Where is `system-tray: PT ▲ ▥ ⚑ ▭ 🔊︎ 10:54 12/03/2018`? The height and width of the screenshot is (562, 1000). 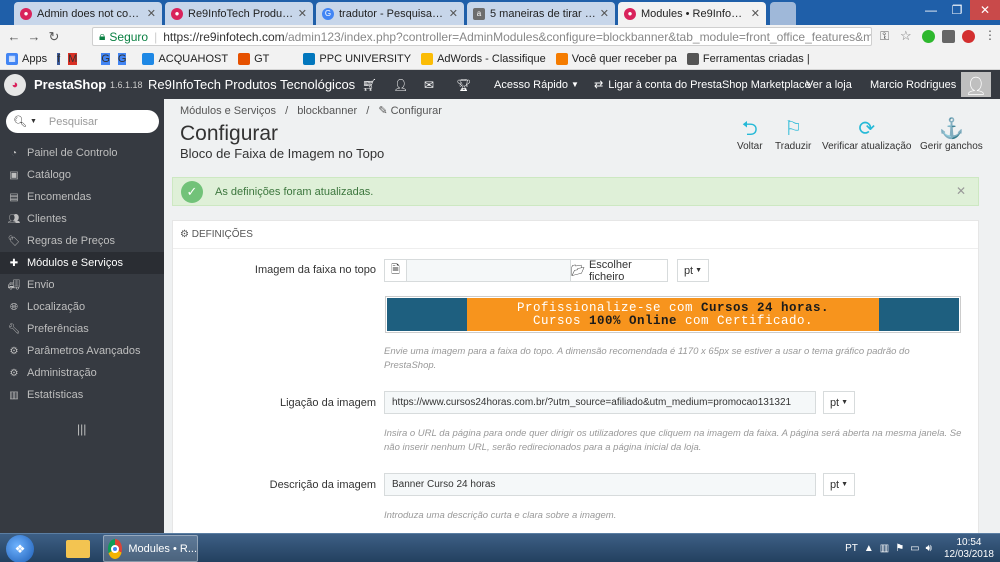
system-tray: PT ▲ ▥ ⚑ ▭ 🔊︎ 10:54 12/03/2018 is located at coordinates (919, 548).